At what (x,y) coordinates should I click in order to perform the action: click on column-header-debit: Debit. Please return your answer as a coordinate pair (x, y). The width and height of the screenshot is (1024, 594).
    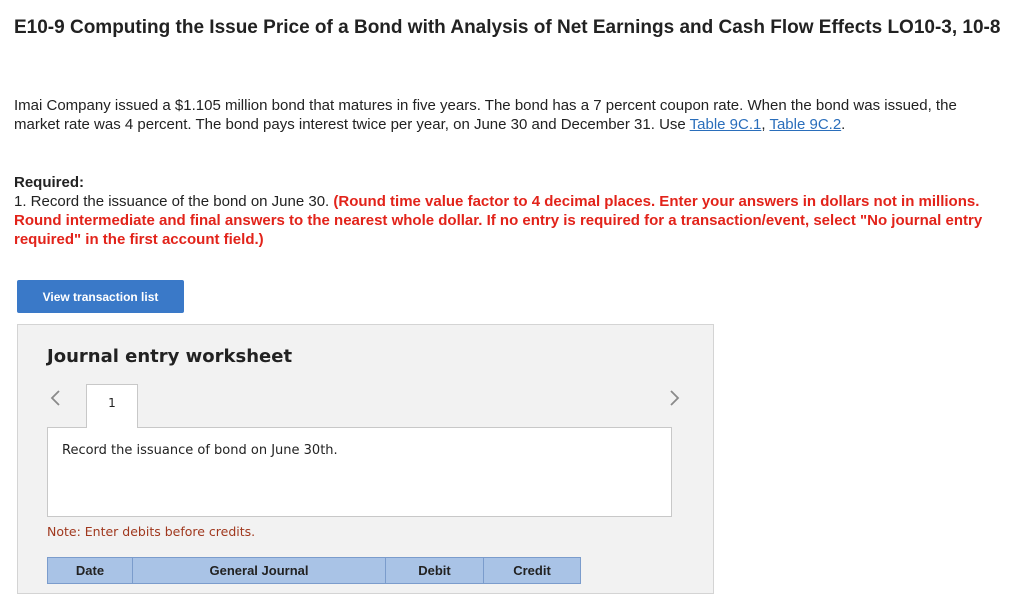
    Looking at the image, I should click on (434, 570).